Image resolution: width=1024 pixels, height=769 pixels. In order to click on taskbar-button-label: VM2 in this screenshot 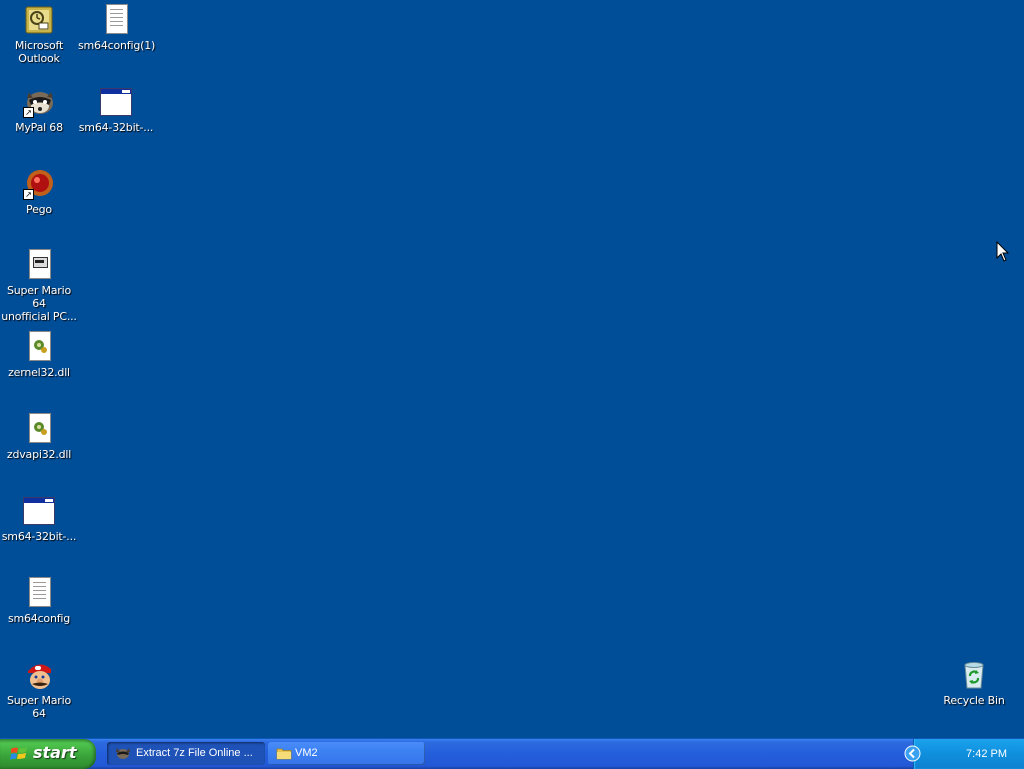, I will do `click(306, 753)`.